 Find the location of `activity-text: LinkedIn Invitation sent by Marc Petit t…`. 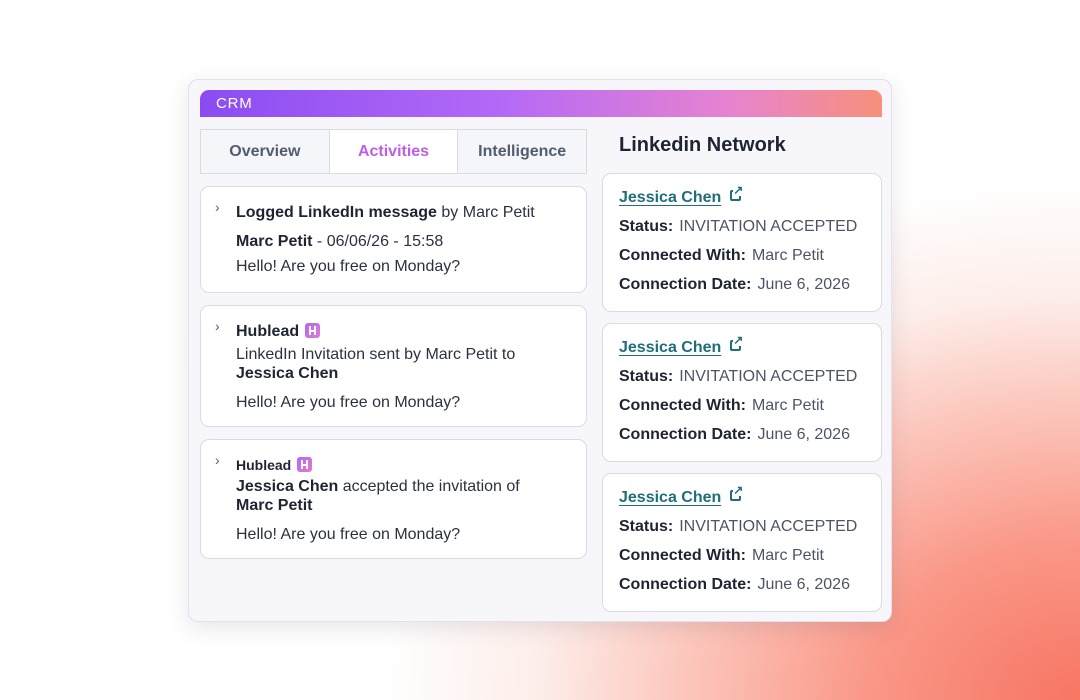

activity-text: LinkedIn Invitation sent by Marc Petit t… is located at coordinates (376, 354).